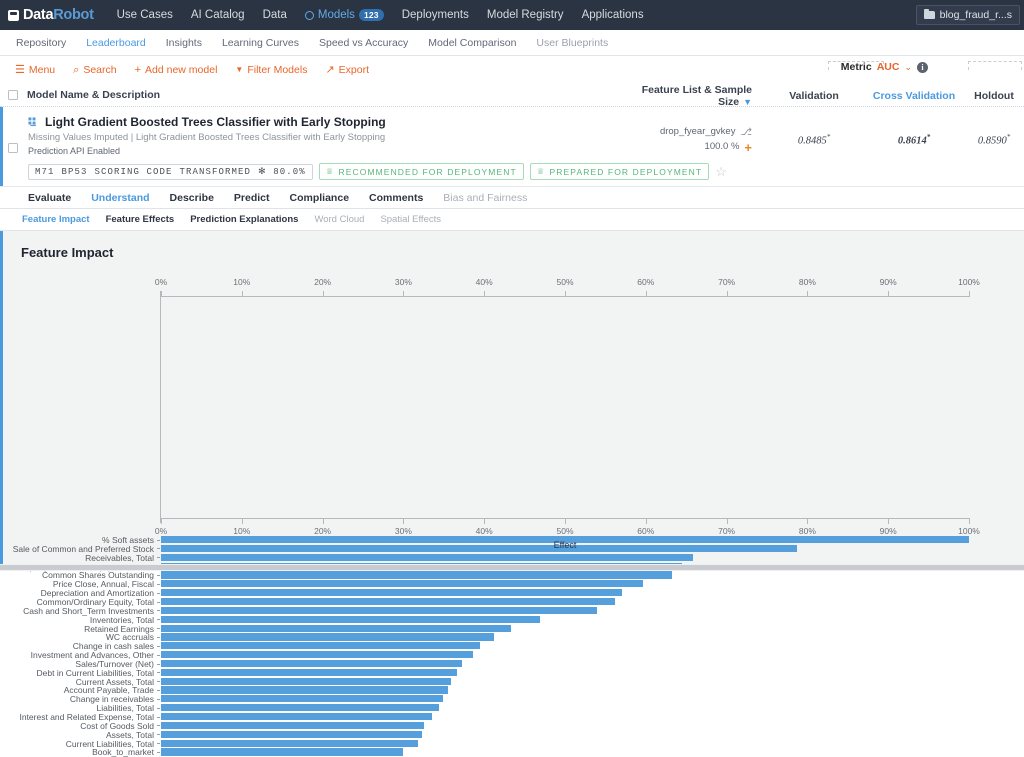  I want to click on tab-predict: Predict, so click(252, 198).